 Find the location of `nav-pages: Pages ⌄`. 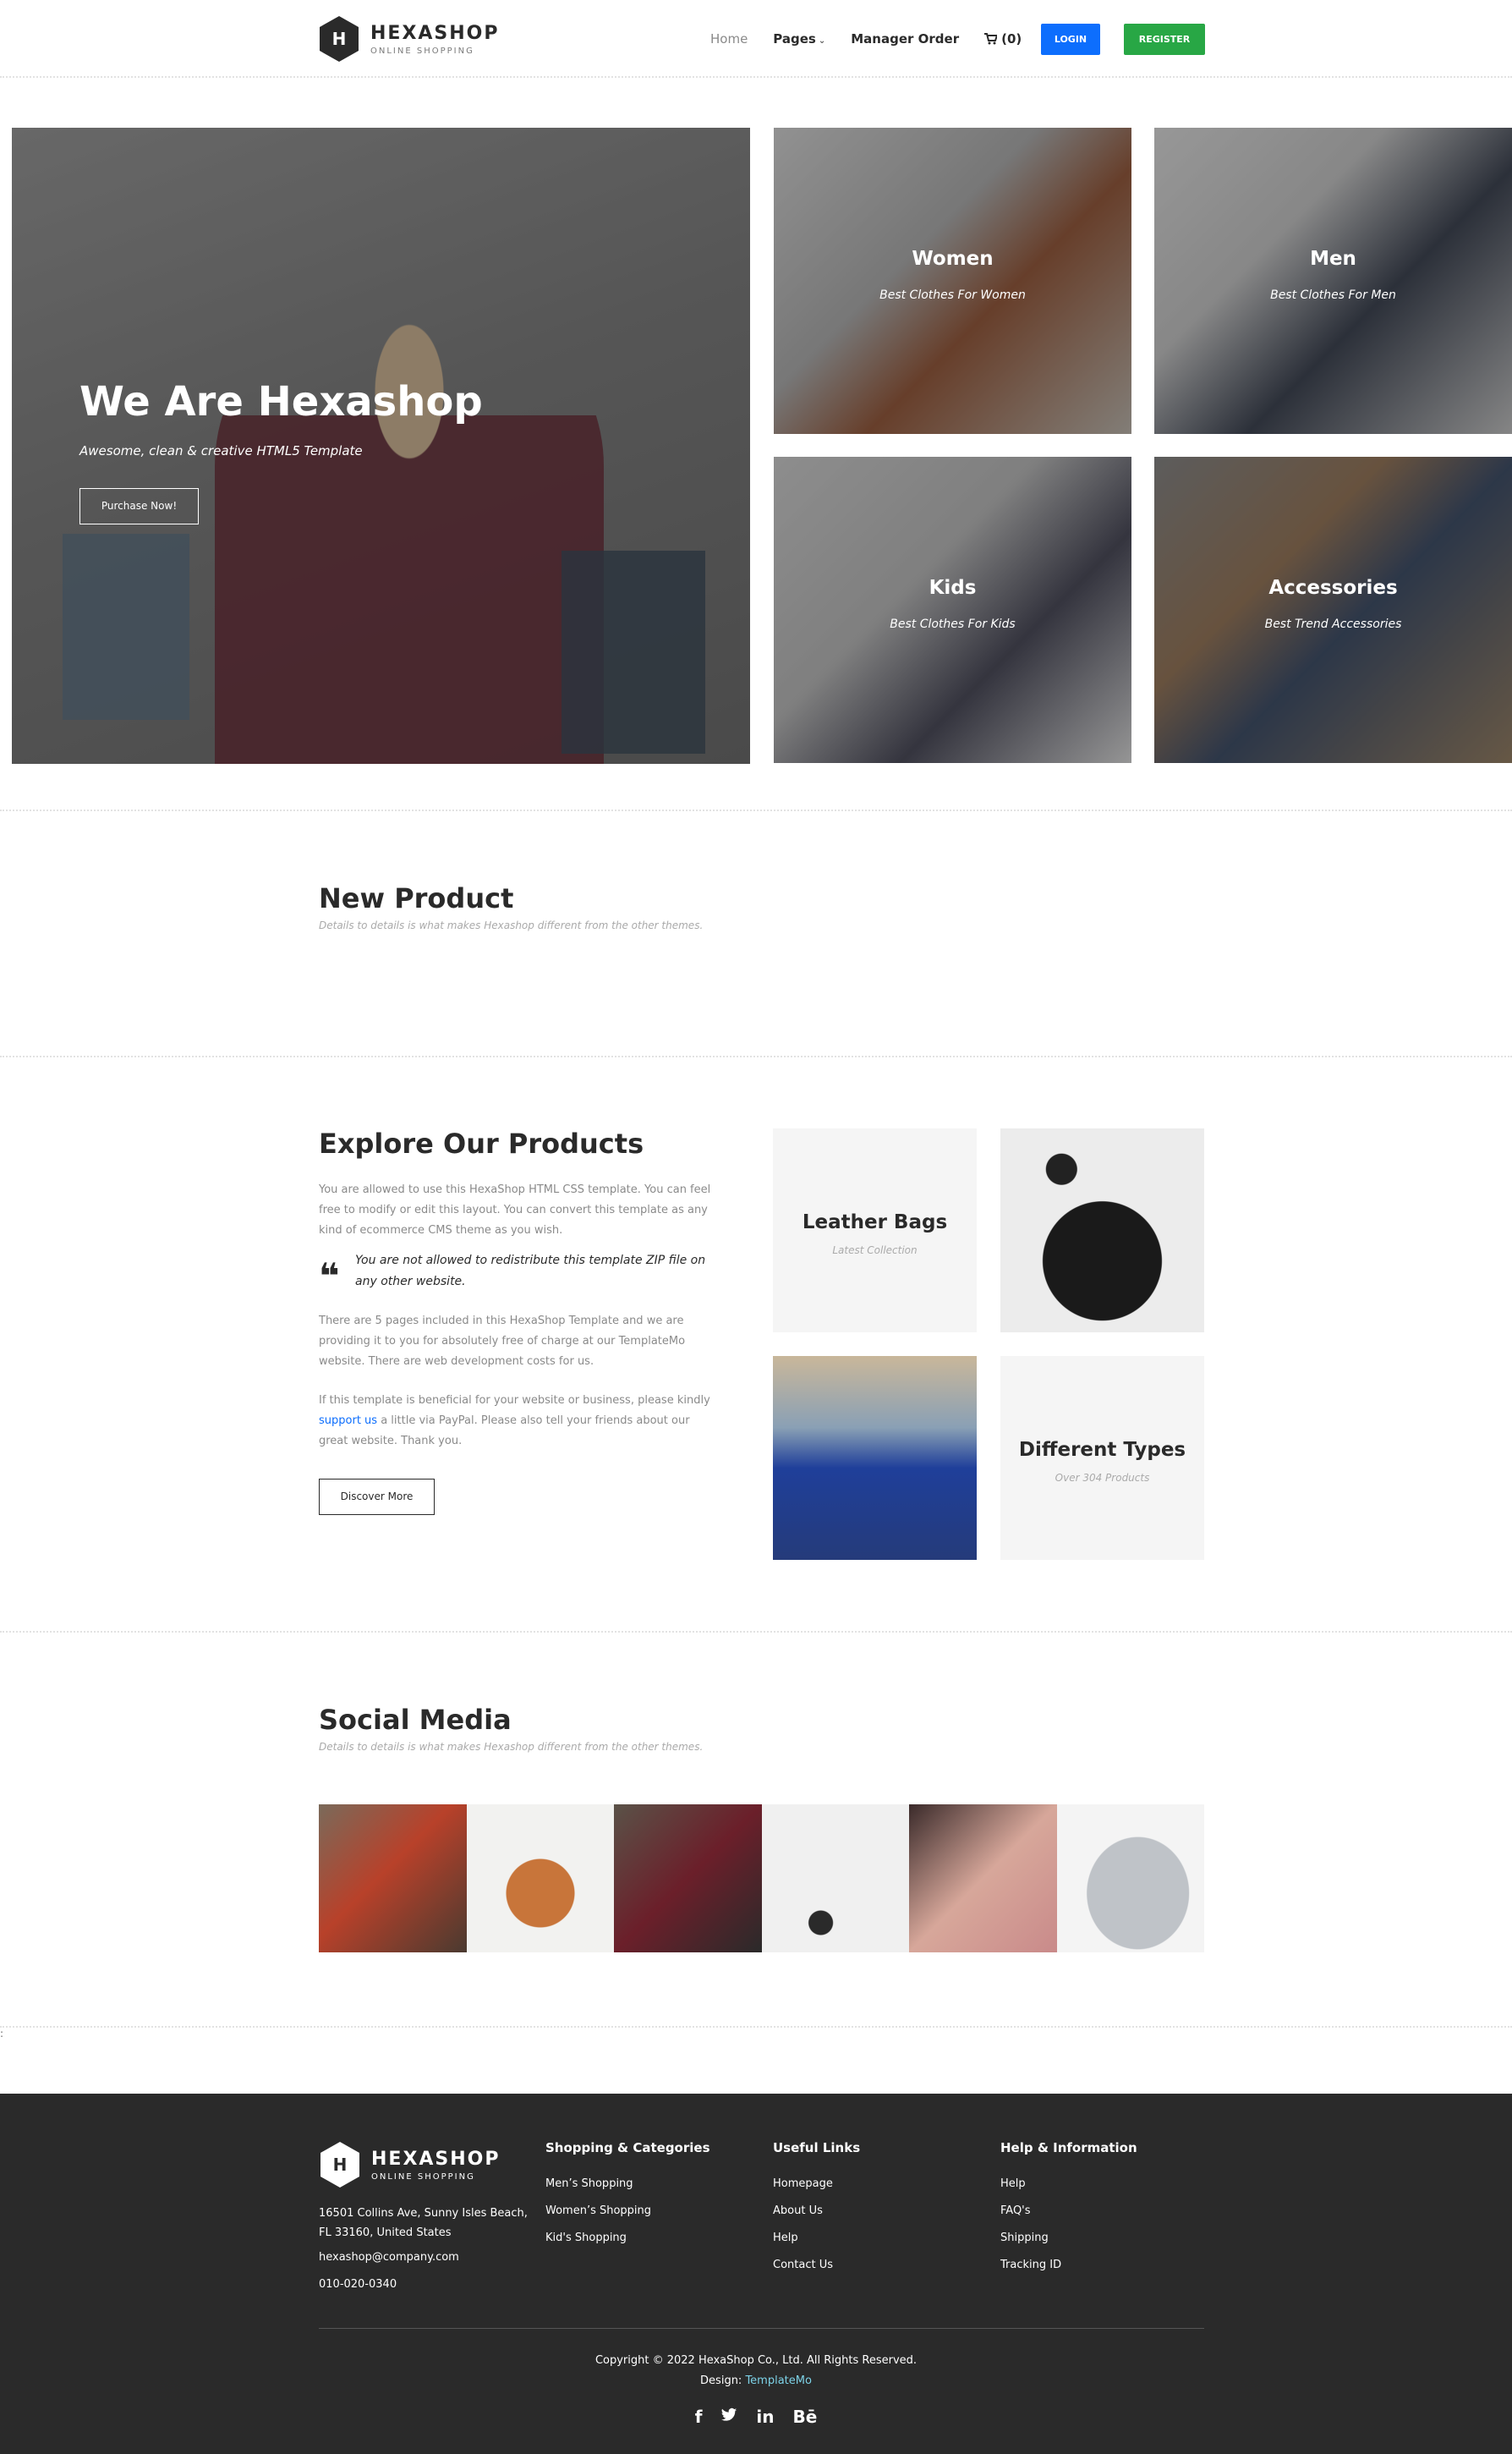

nav-pages: Pages ⌄ is located at coordinates (799, 39).